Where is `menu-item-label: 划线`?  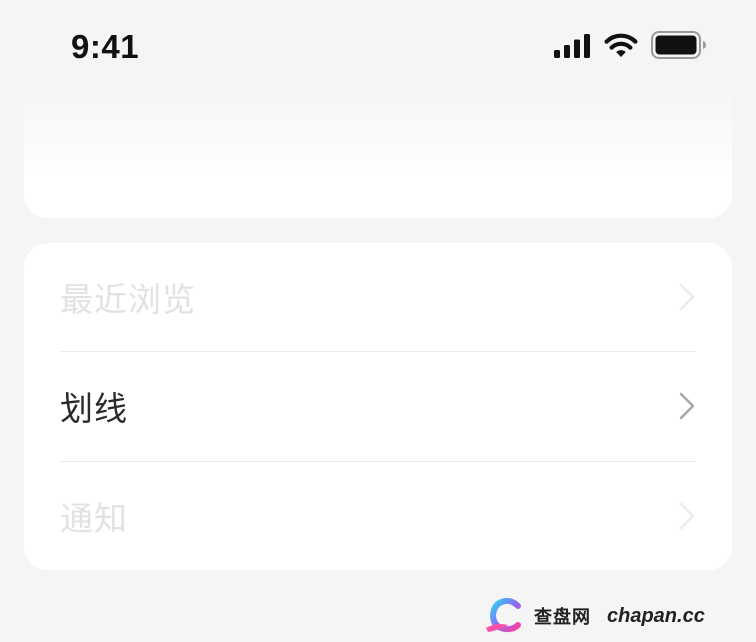 menu-item-label: 划线 is located at coordinates (94, 408).